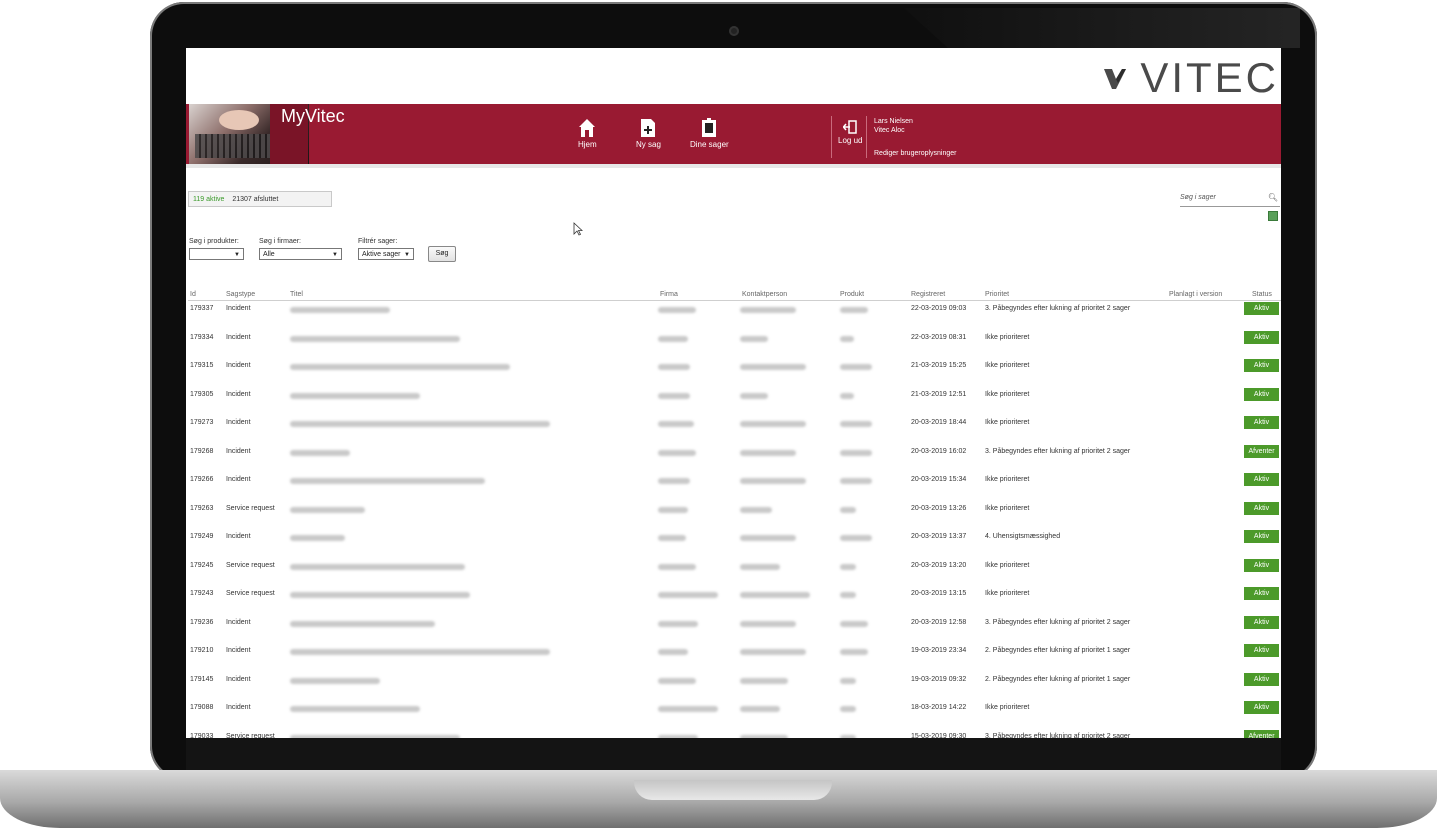  Describe the element at coordinates (202, 365) in the screenshot. I see `row-id: 179315` at that location.